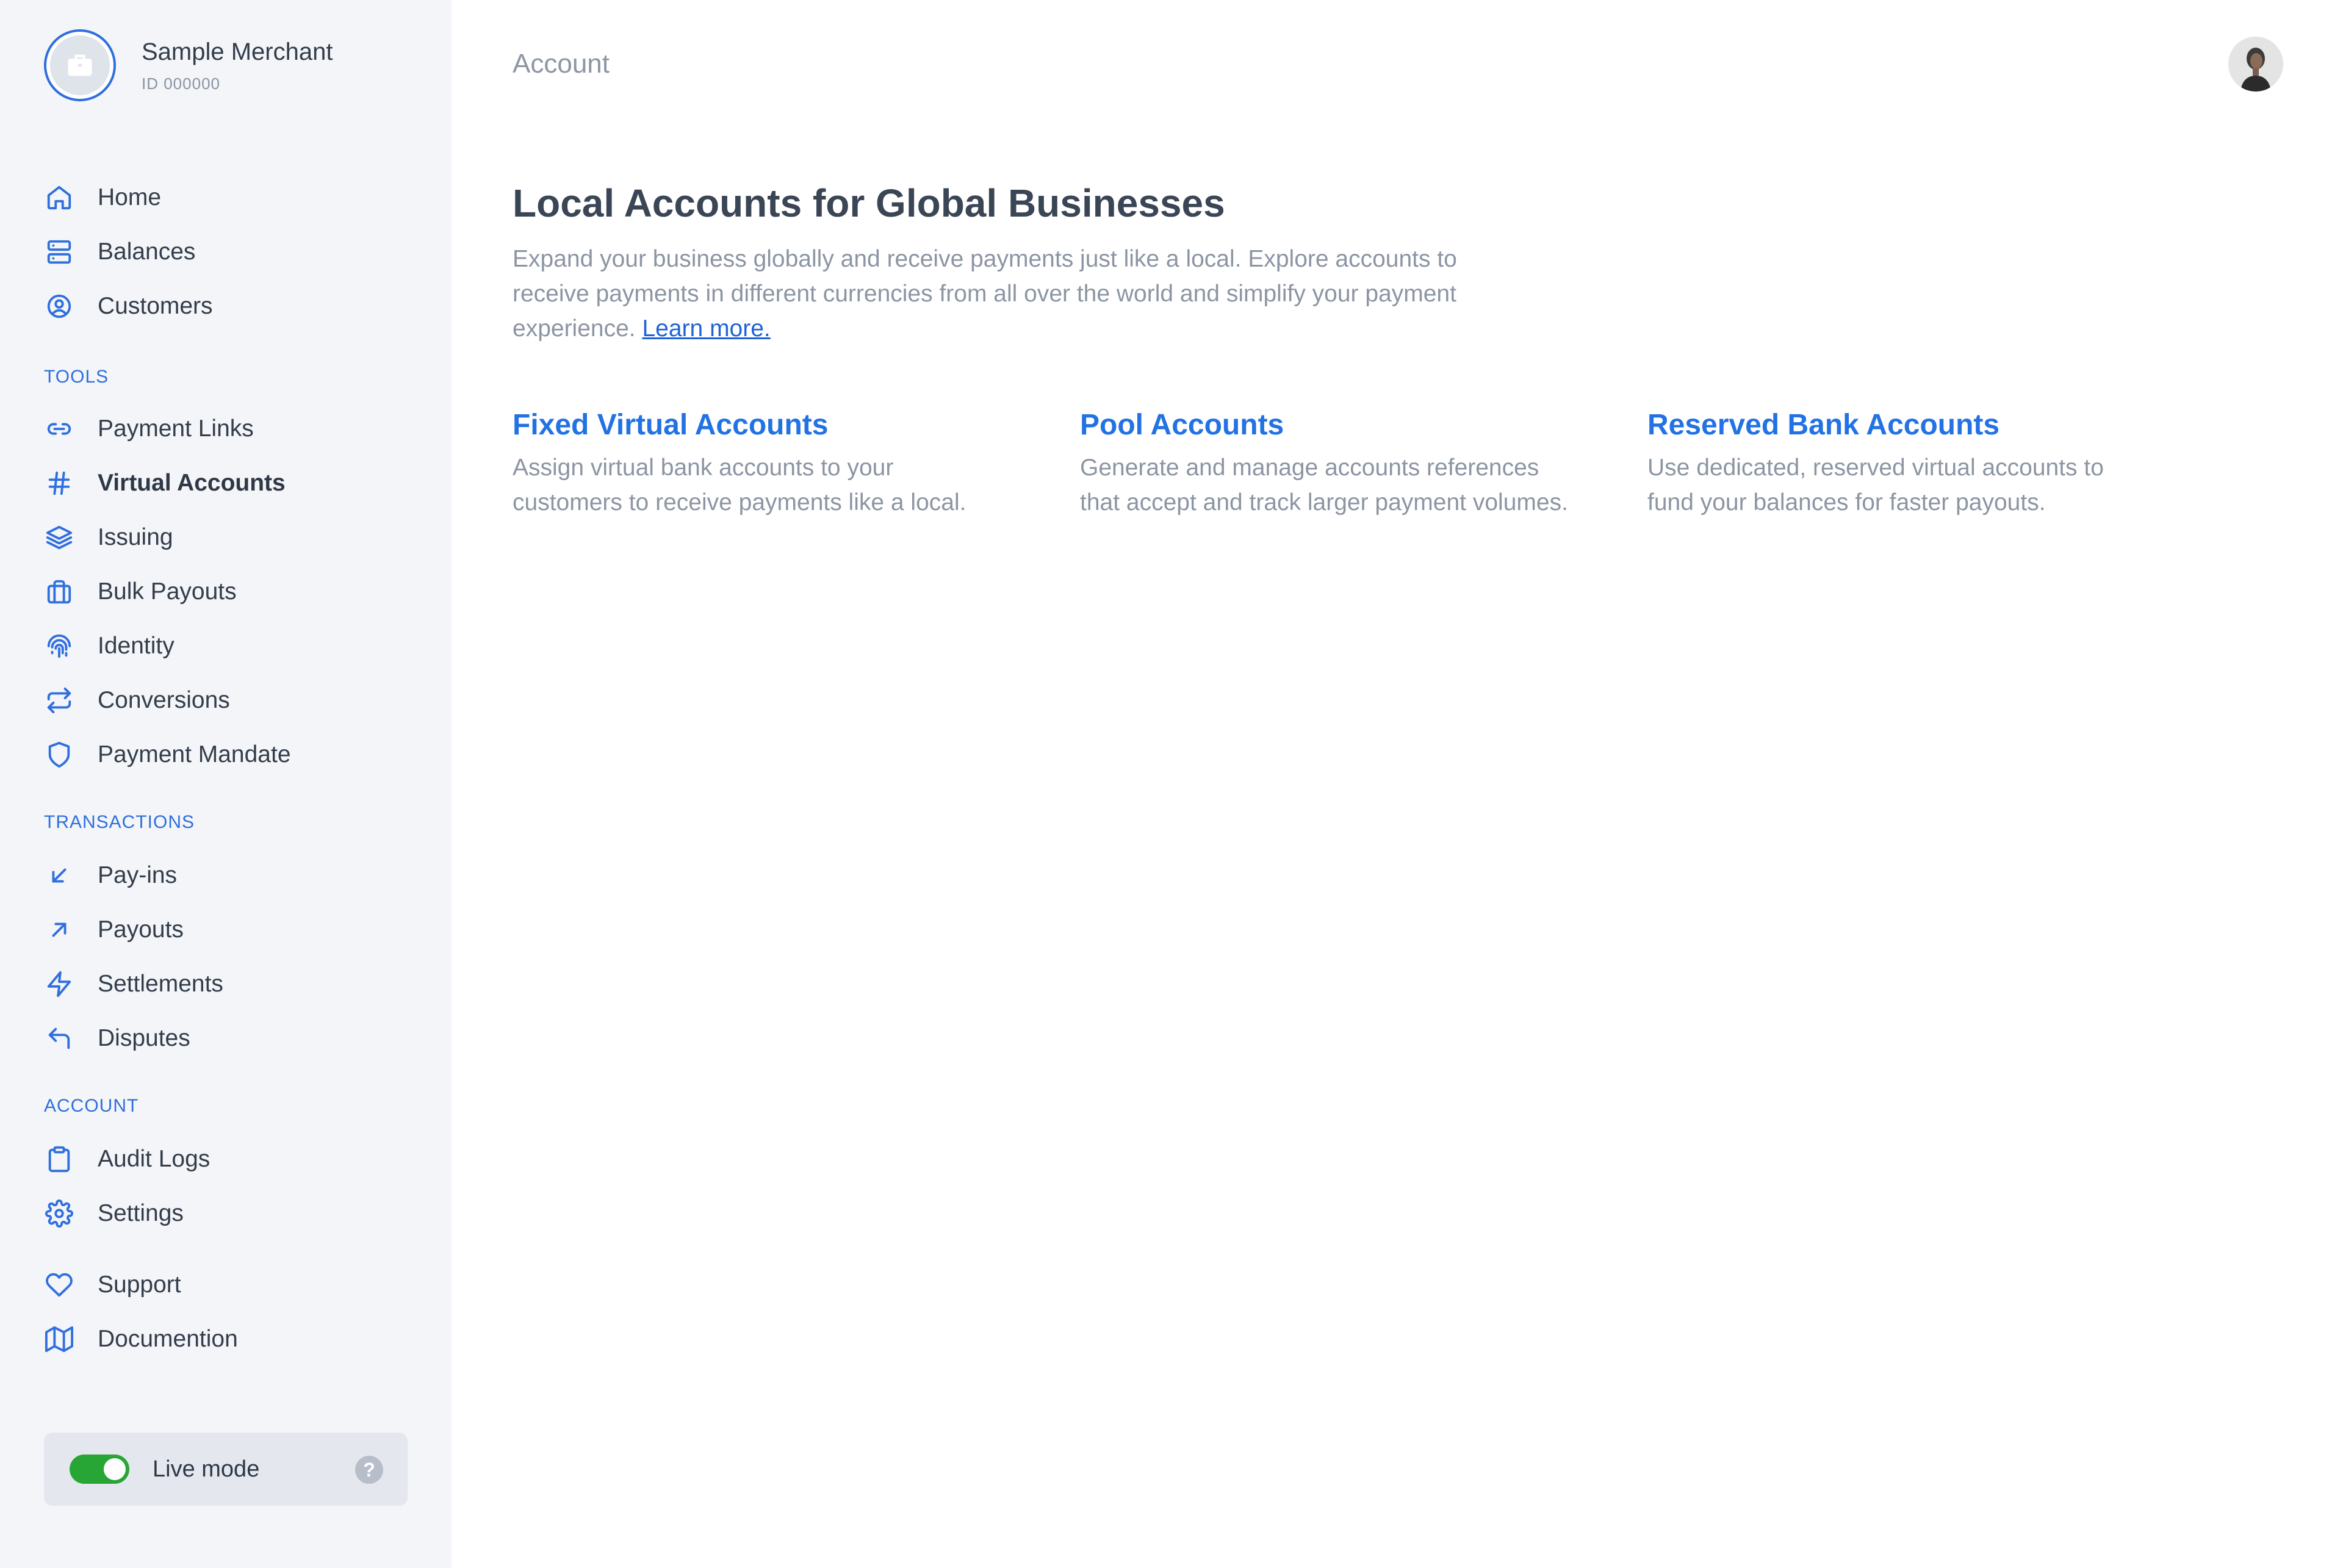  Describe the element at coordinates (59, 537) in the screenshot. I see `layers-icon` at that location.